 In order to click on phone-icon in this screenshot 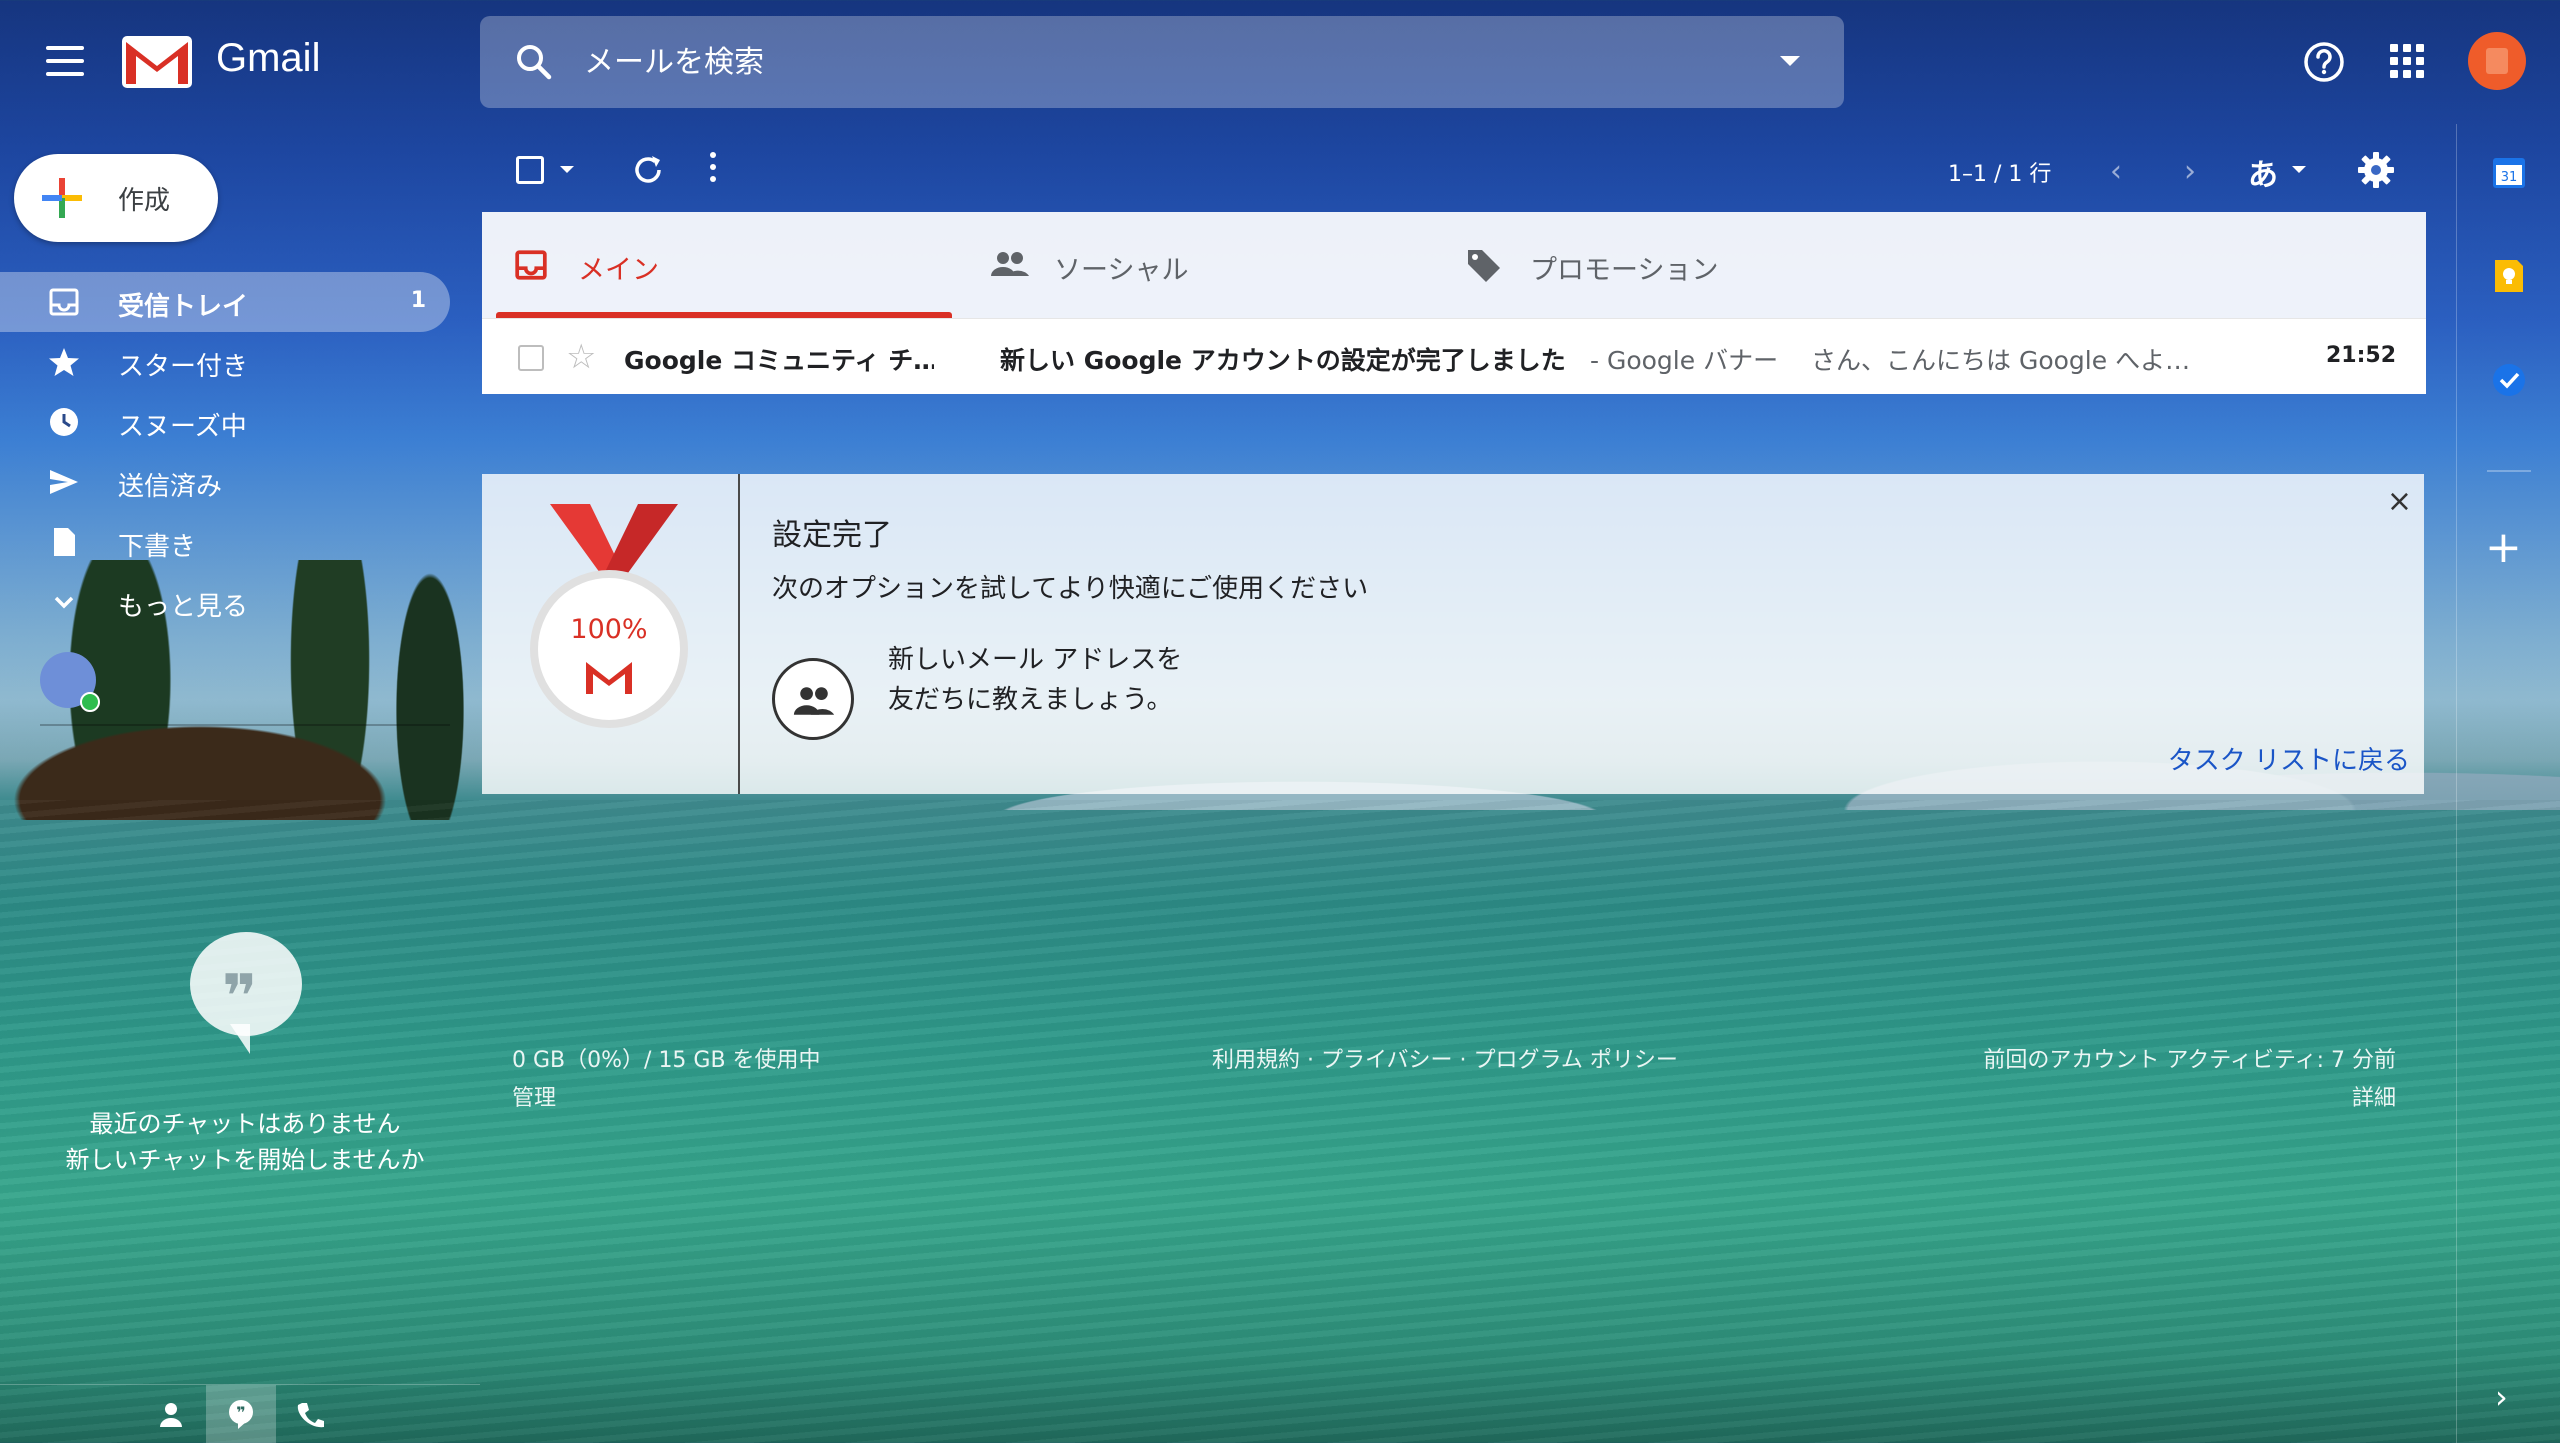, I will do `click(310, 1415)`.